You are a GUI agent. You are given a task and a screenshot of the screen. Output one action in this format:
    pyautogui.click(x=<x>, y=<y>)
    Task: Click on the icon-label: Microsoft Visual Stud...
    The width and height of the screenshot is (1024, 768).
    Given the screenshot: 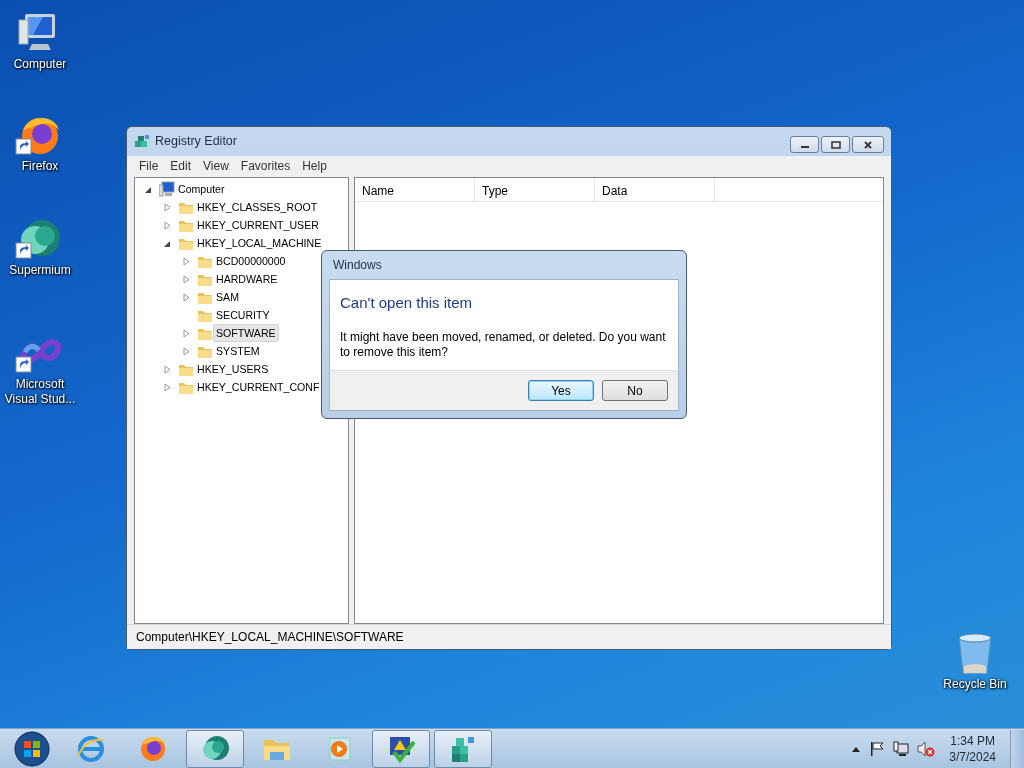 What is the action you would take?
    pyautogui.click(x=40, y=392)
    